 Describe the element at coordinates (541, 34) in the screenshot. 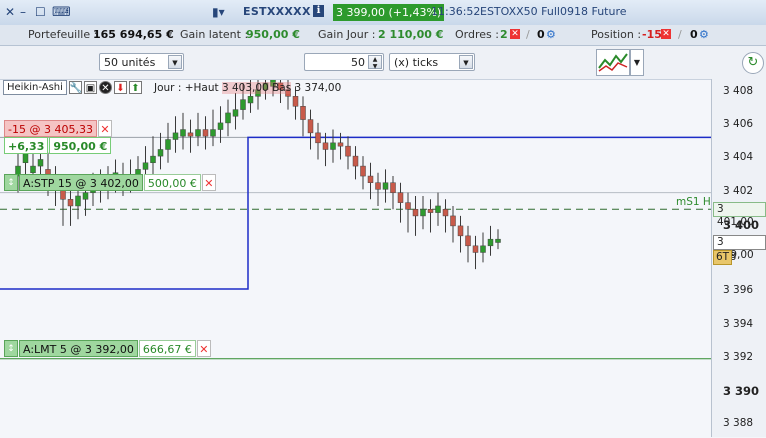

I see `orders-done-count: 0` at that location.